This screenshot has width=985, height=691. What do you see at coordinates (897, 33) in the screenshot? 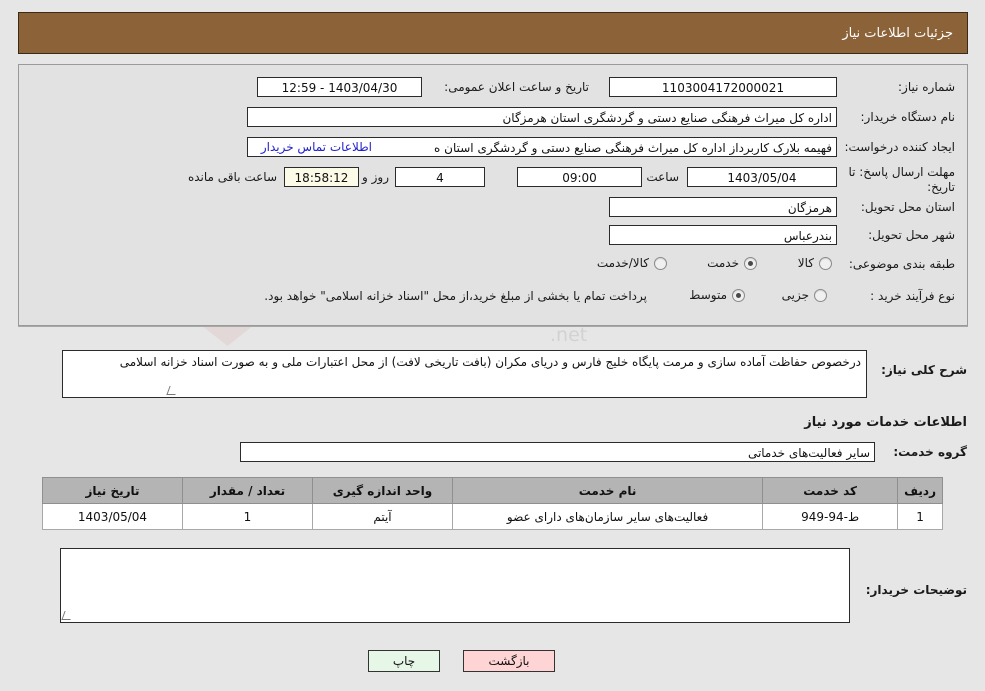
I see `page-title: جزئیات اطلاعات نیاز` at bounding box center [897, 33].